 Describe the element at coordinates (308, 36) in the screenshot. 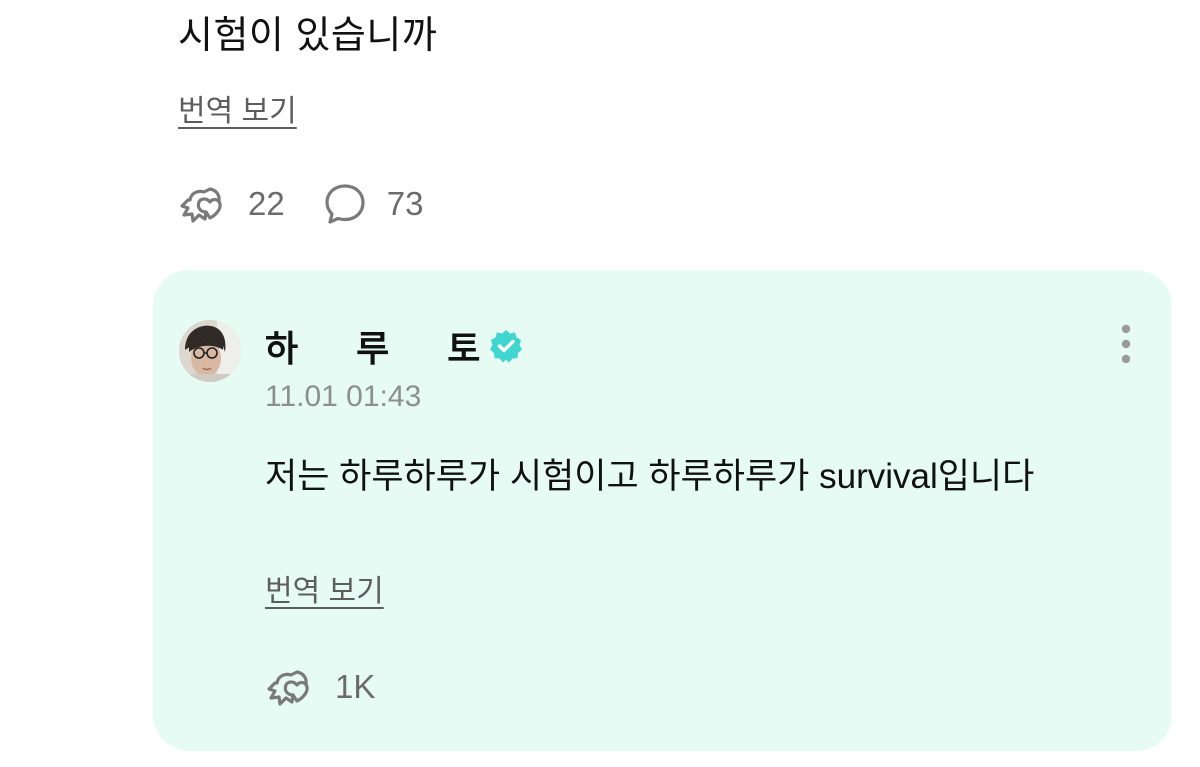

I see `post-text: 시험이 있습니까` at that location.